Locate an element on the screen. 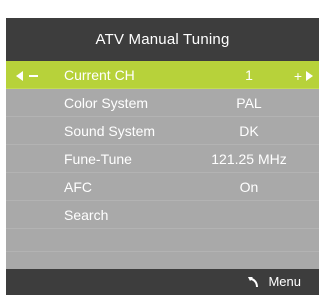 Image resolution: width=331 pixels, height=295 pixels. plus-icon: + is located at coordinates (297, 75).